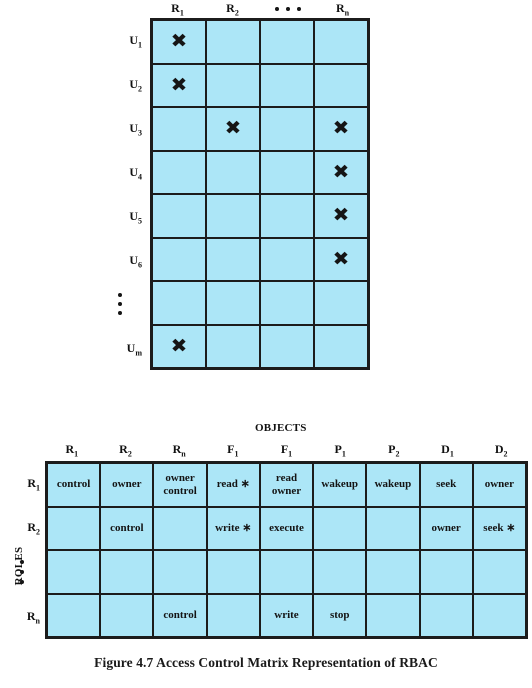 The width and height of the screenshot is (532, 688). What do you see at coordinates (281, 428) in the screenshot?
I see `objects-axis-label: OBJECTS` at bounding box center [281, 428].